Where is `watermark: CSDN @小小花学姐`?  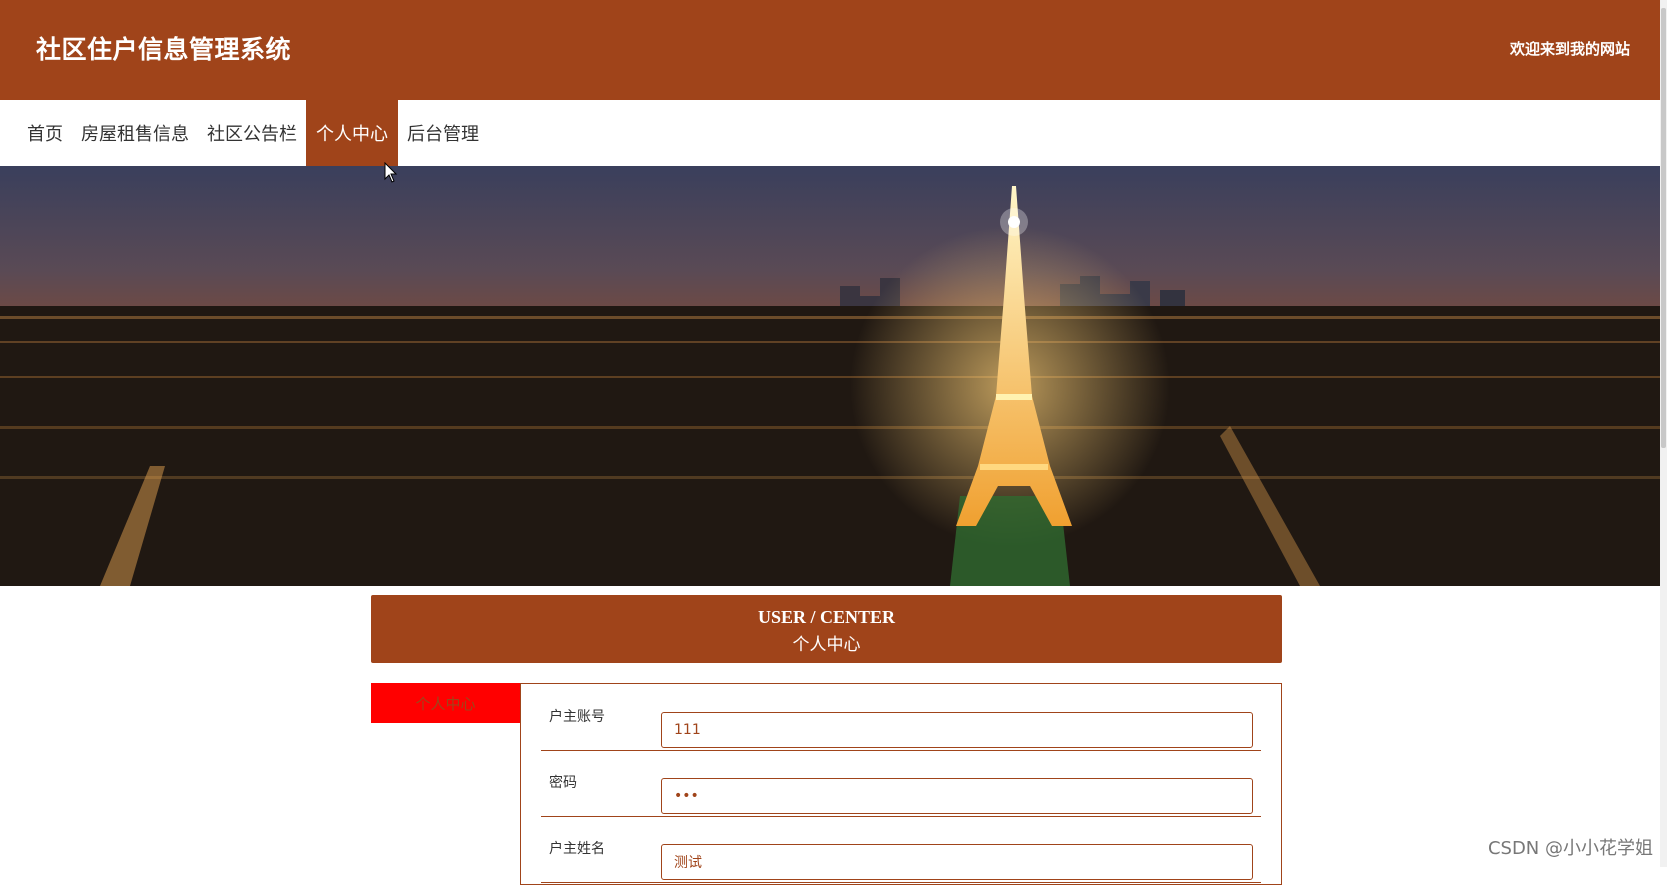
watermark: CSDN @小小花学姐 is located at coordinates (1570, 848).